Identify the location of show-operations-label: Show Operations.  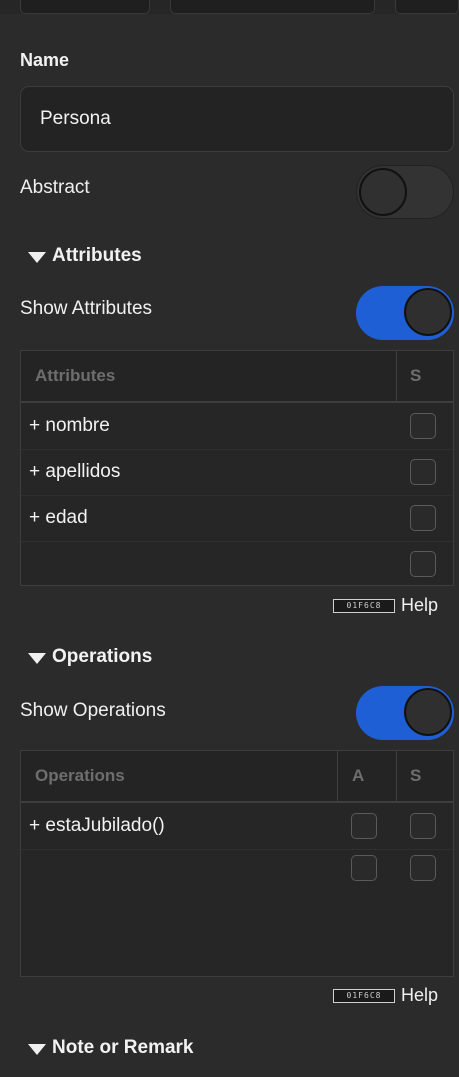
(93, 710).